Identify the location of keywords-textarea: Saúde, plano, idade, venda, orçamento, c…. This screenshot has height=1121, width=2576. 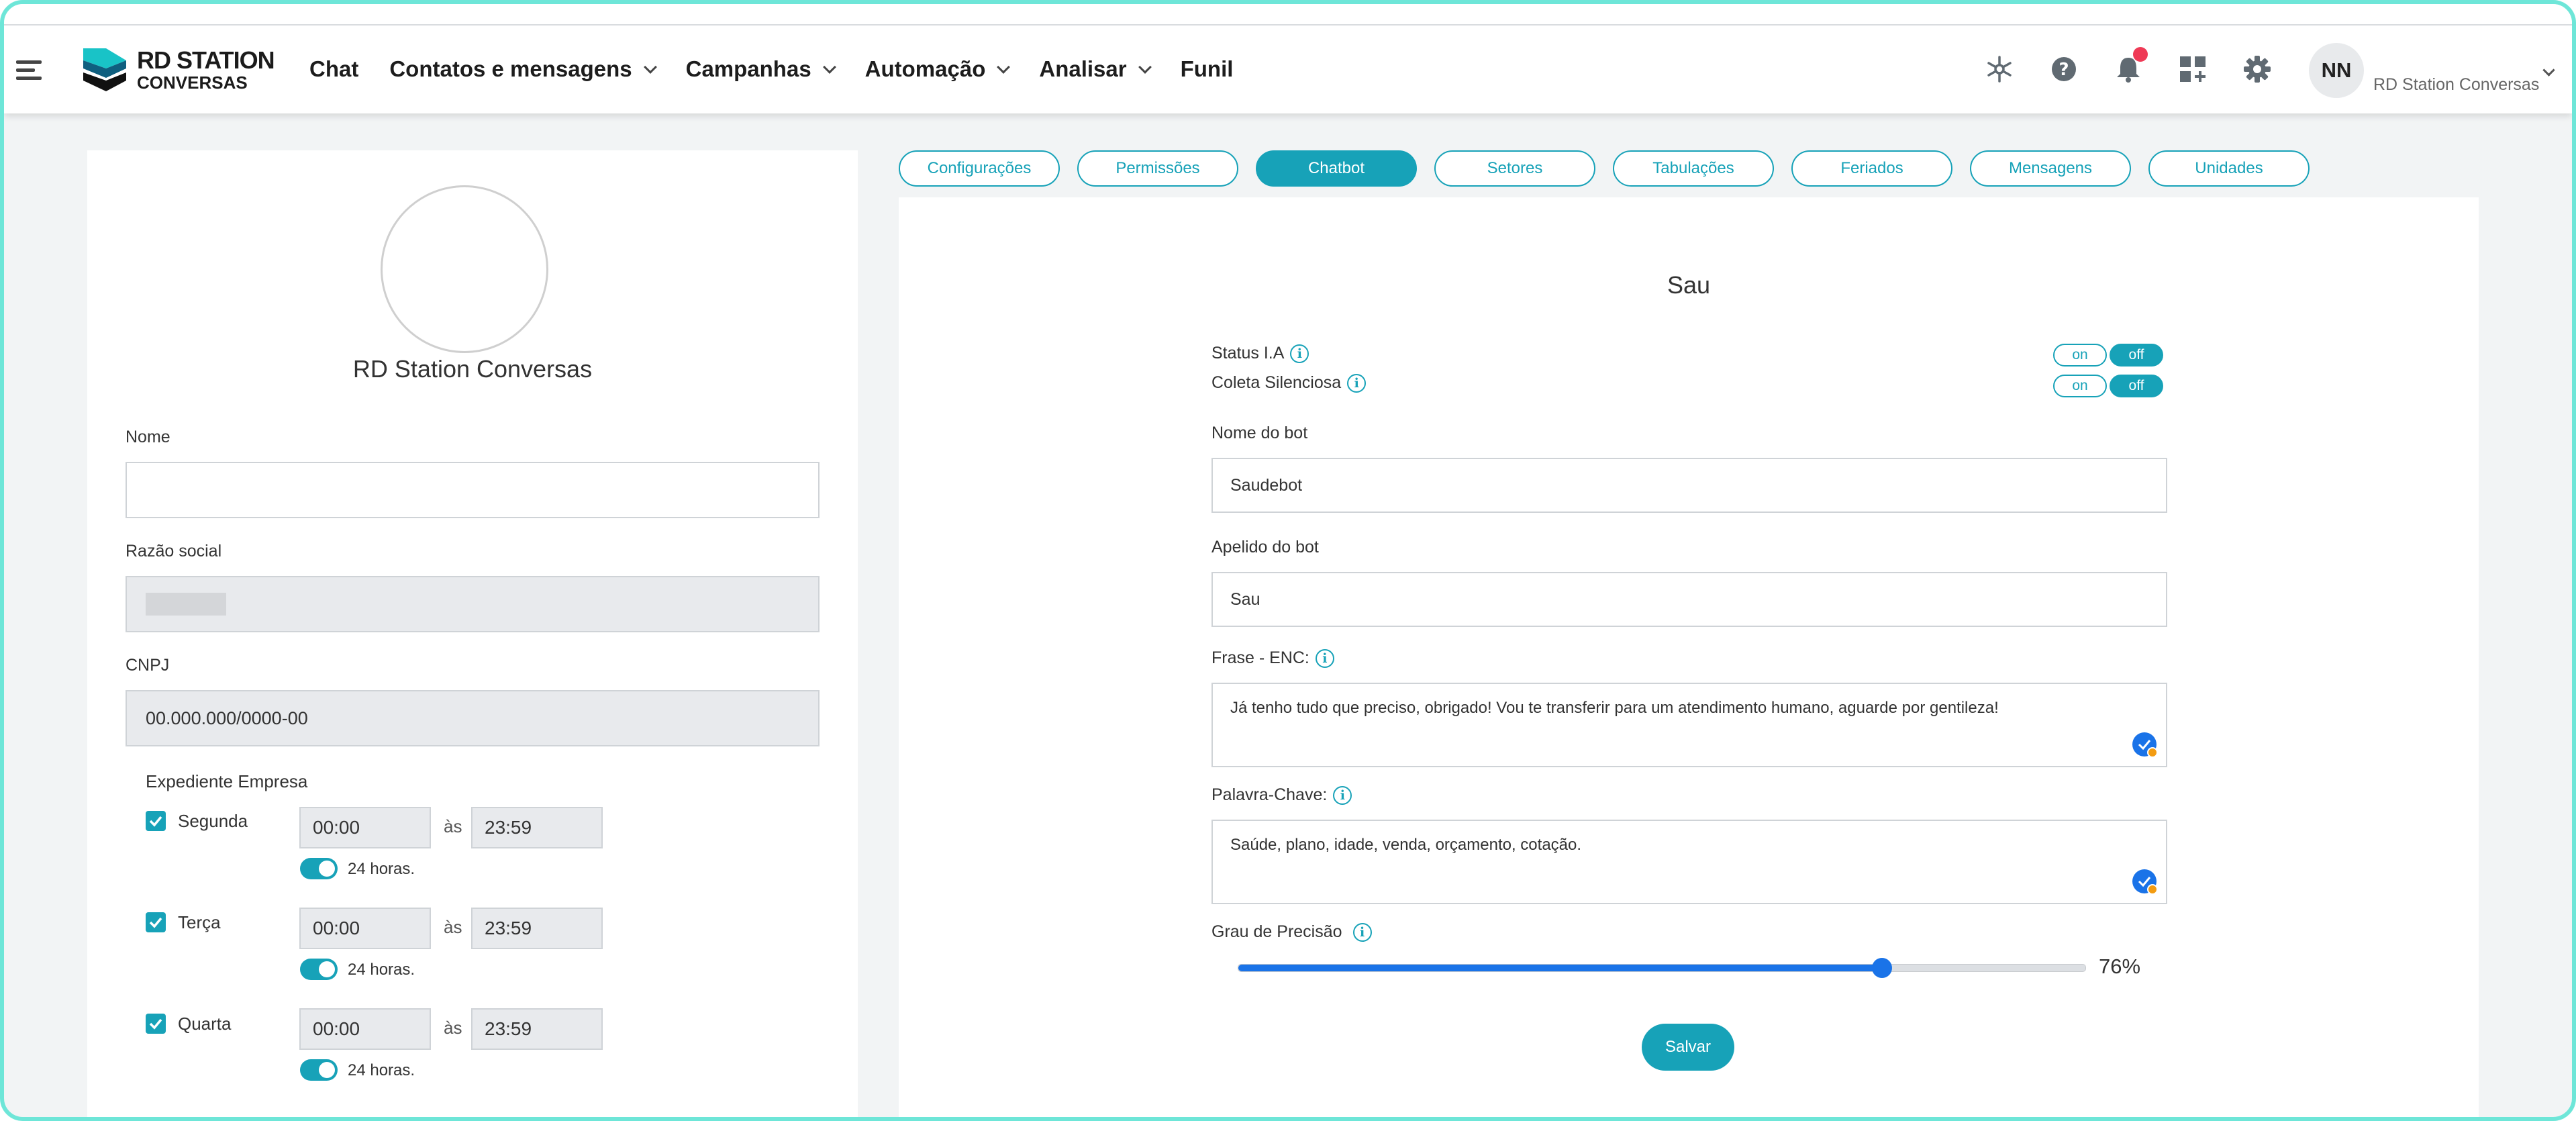
(1689, 862).